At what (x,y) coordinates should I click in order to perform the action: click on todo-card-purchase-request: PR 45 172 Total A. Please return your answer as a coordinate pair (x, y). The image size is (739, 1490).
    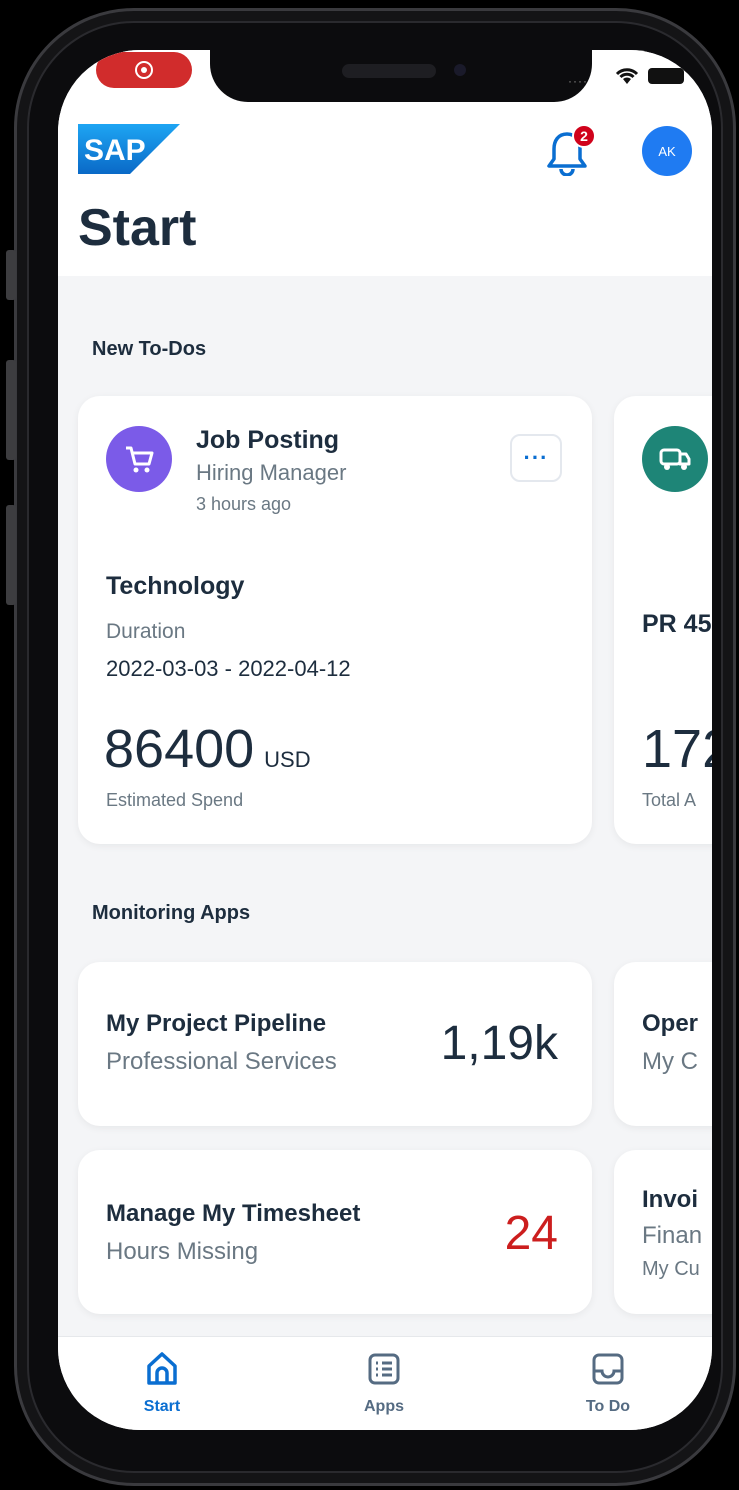
    Looking at the image, I should click on (663, 620).